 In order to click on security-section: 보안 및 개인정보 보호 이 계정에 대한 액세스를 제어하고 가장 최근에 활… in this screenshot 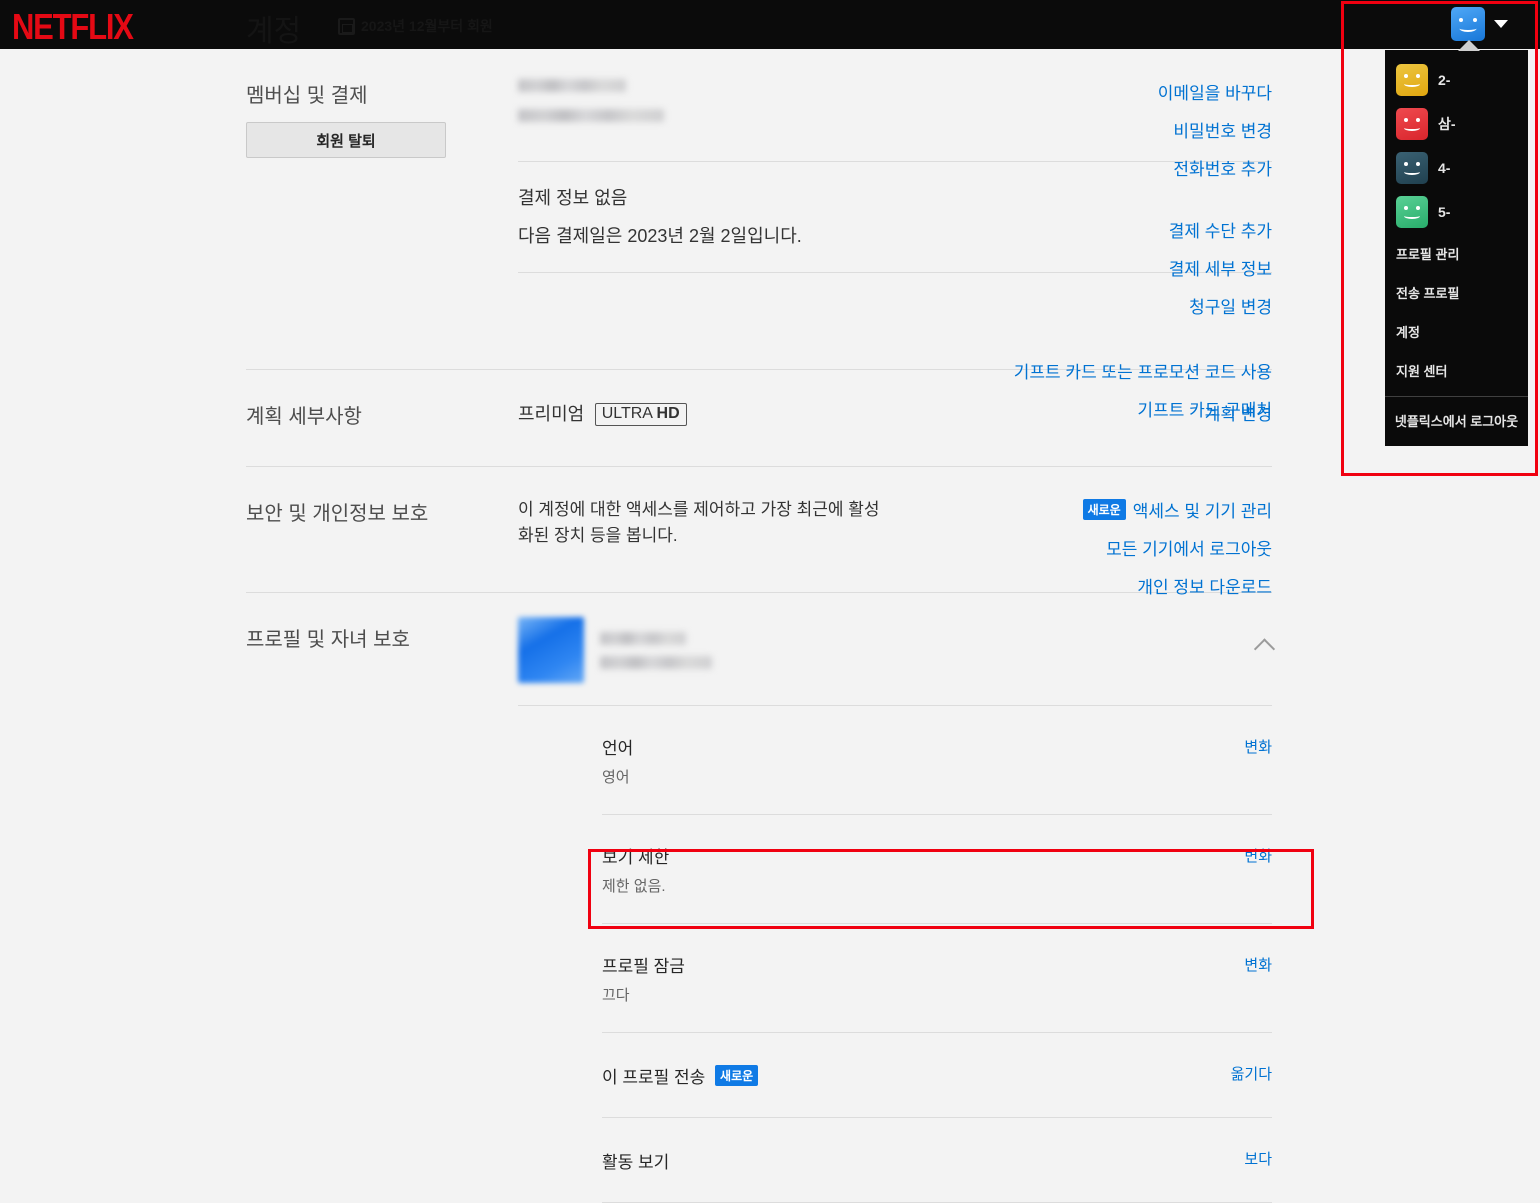, I will do `click(770, 532)`.